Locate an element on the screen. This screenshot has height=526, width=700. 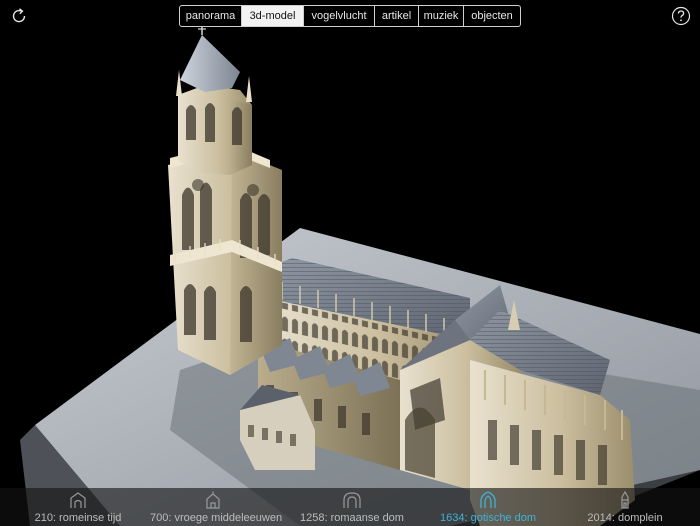
era-1634-gotische-dom: 1634: gotische dom is located at coordinates (488, 506).